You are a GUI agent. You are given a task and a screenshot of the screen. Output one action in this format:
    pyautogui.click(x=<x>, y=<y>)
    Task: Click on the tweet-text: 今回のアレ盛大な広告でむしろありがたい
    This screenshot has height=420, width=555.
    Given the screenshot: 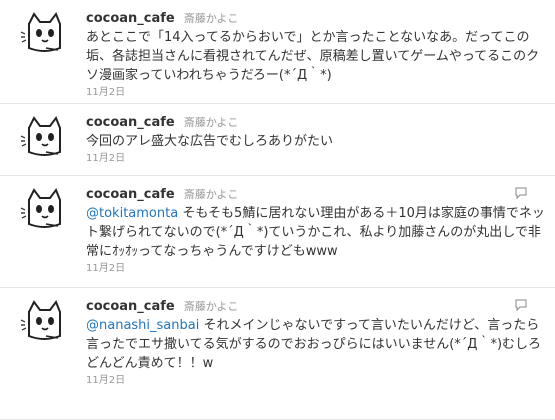 What is the action you would take?
    pyautogui.click(x=210, y=141)
    